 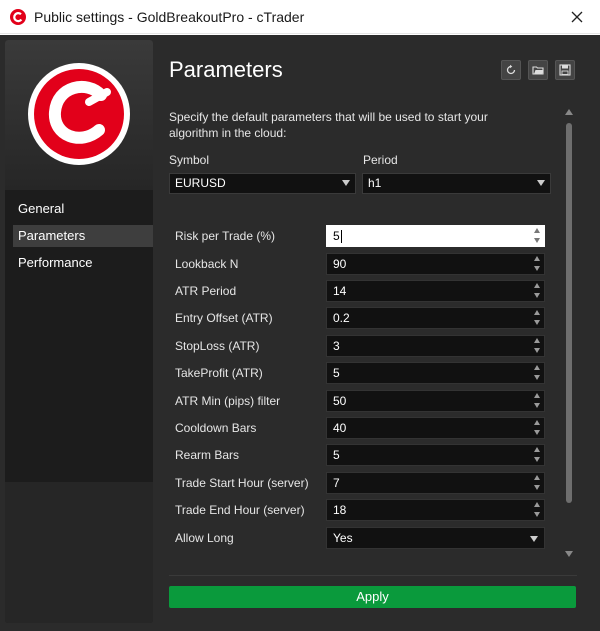 I want to click on param-row-lookback-n: Lookback N 90, so click(x=365, y=264).